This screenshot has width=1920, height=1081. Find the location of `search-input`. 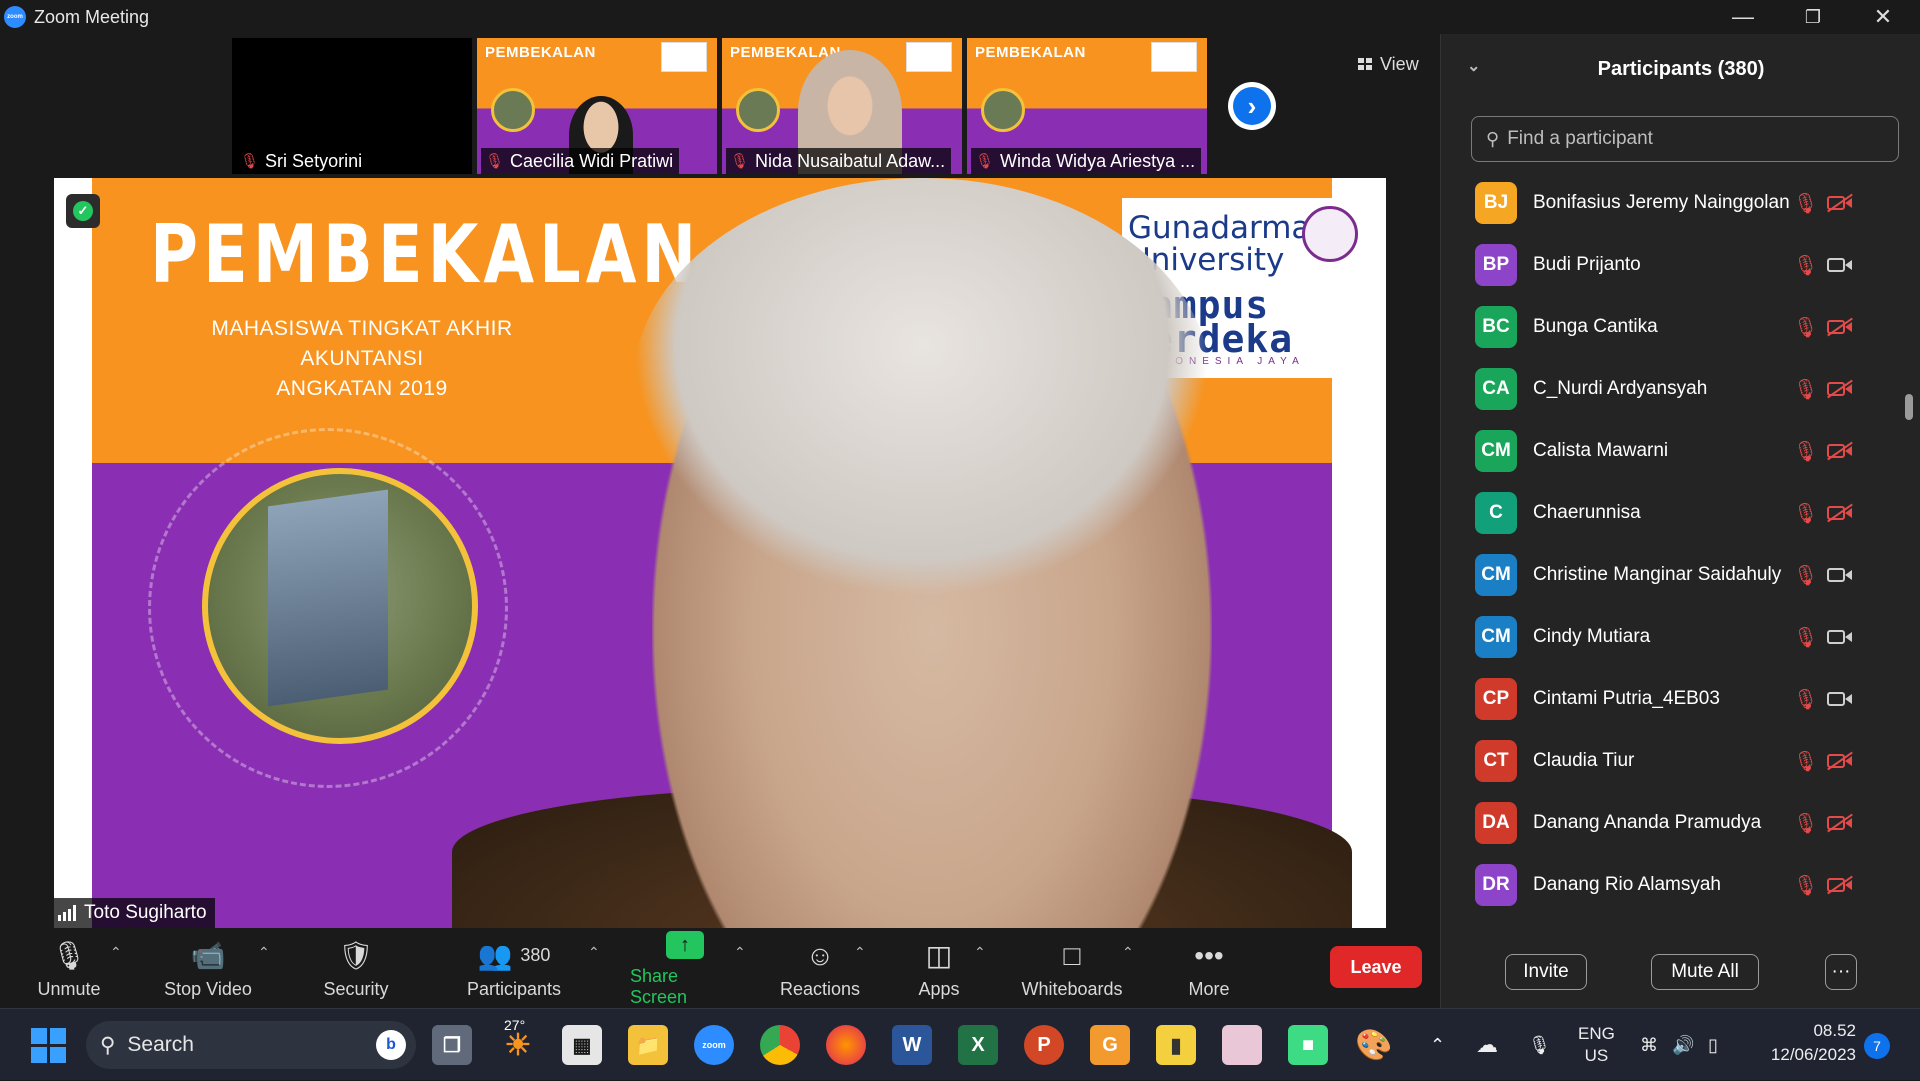

search-input is located at coordinates (1697, 139).